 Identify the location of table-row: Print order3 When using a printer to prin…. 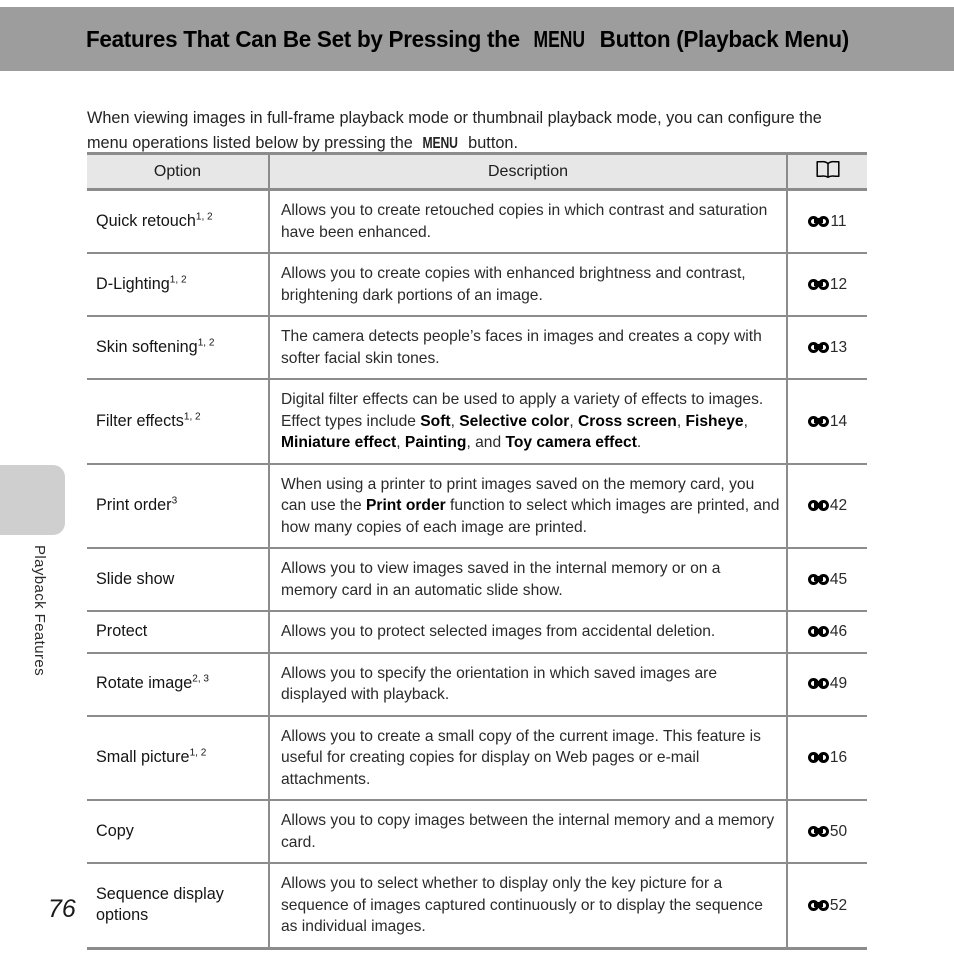
(477, 506).